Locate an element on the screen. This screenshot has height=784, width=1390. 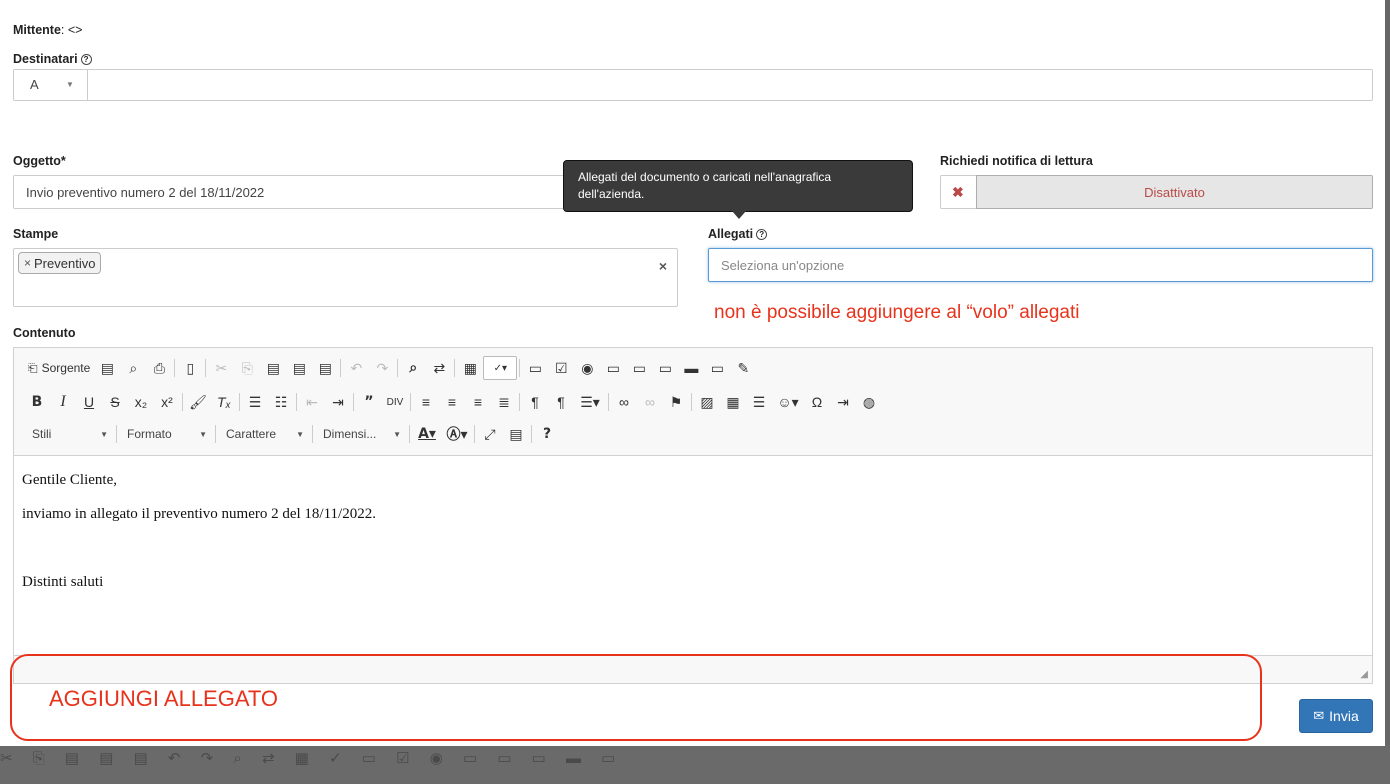
spellcheck-icon: ✓▾ is located at coordinates (500, 368).